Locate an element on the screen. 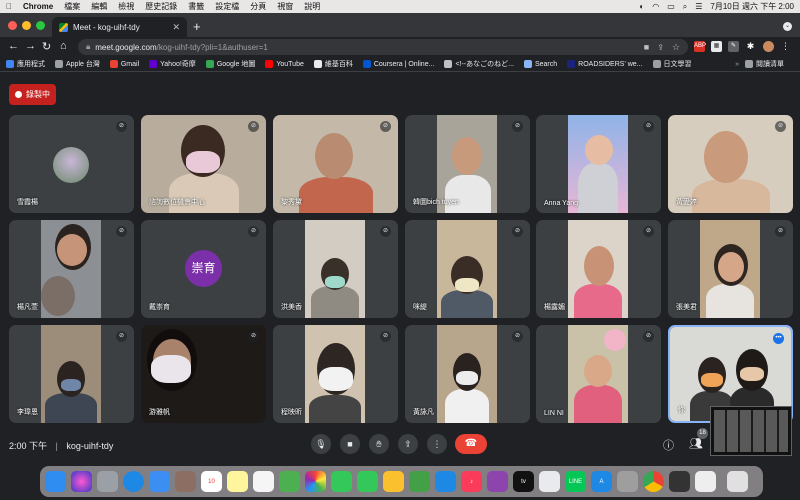  launchpad-icon is located at coordinates (107, 481).